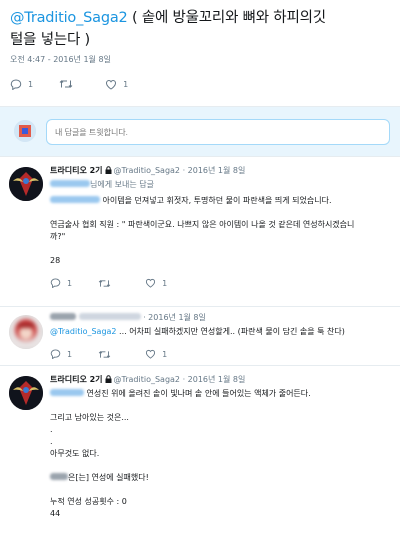  Describe the element at coordinates (221, 478) in the screenshot. I see `tweet-body-line: 은[는] 연성에 실패했다!` at that location.